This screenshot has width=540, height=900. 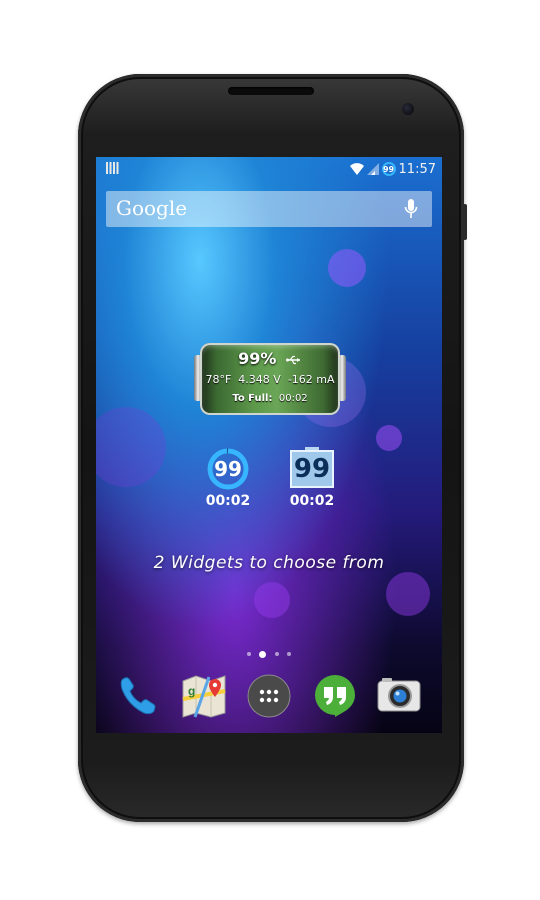 What do you see at coordinates (388, 169) in the screenshot?
I see `battery-level-badge: 99` at bounding box center [388, 169].